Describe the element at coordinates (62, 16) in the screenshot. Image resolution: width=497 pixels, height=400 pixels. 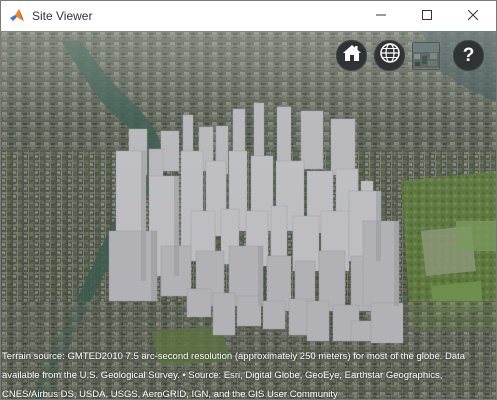
I see `window-title: Site Viewer` at that location.